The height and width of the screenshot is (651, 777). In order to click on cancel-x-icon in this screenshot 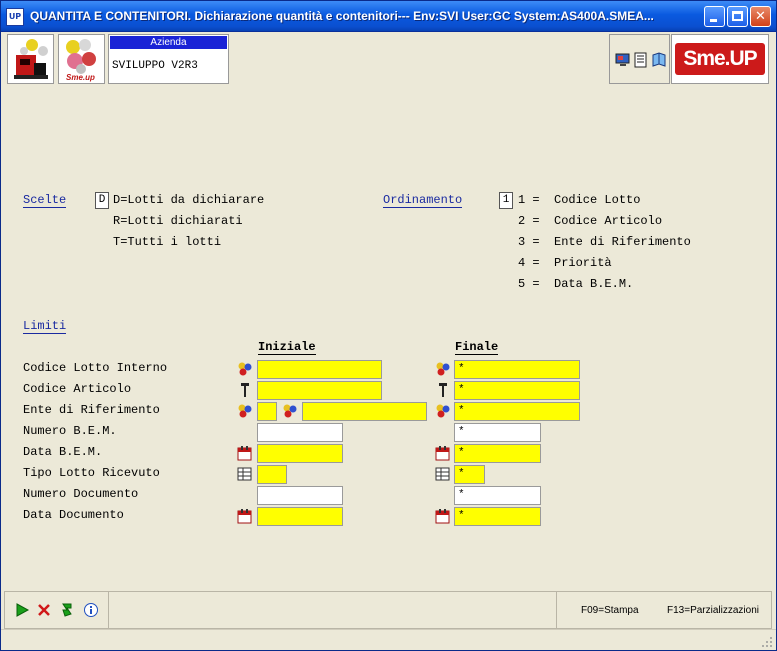, I will do `click(44, 610)`.